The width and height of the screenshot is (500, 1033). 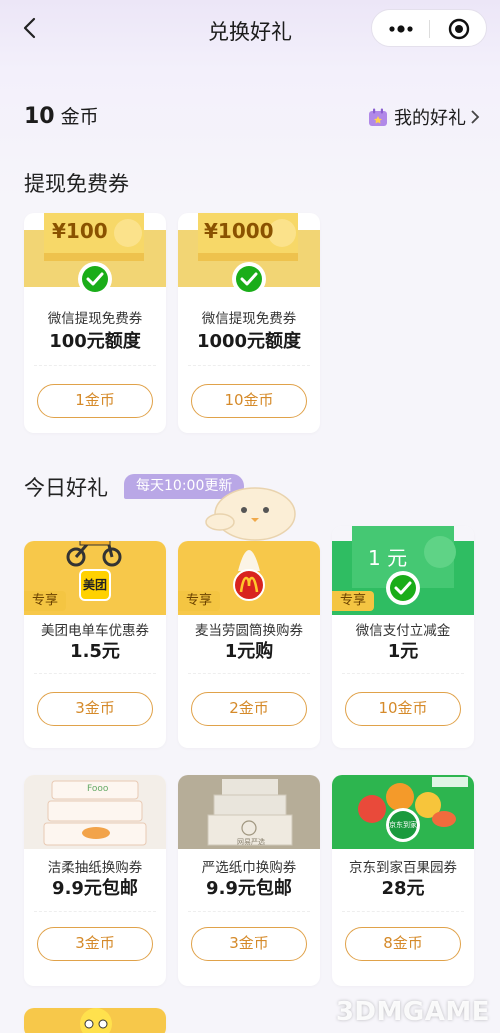 I want to click on gift-card-meituan: 美团 专享 美团电单车优惠券 1.5元 3金币, so click(x=95, y=644).